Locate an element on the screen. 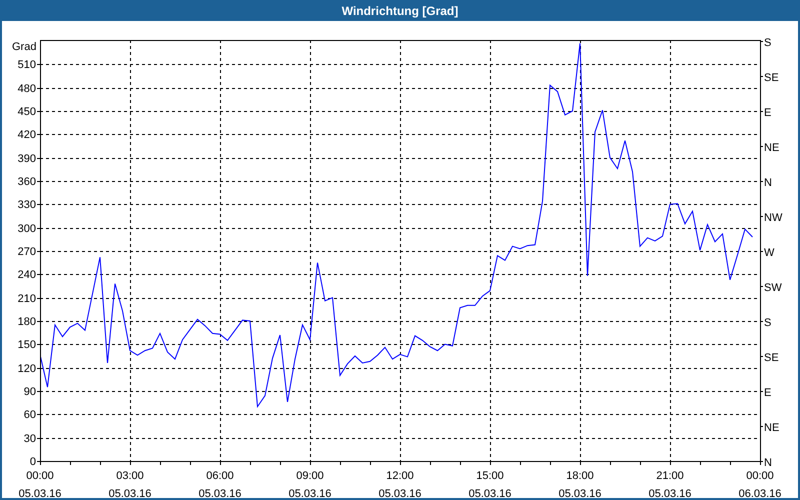 The height and width of the screenshot is (500, 800). x-tick-label: 15:00 05.03.16 is located at coordinates (490, 484).